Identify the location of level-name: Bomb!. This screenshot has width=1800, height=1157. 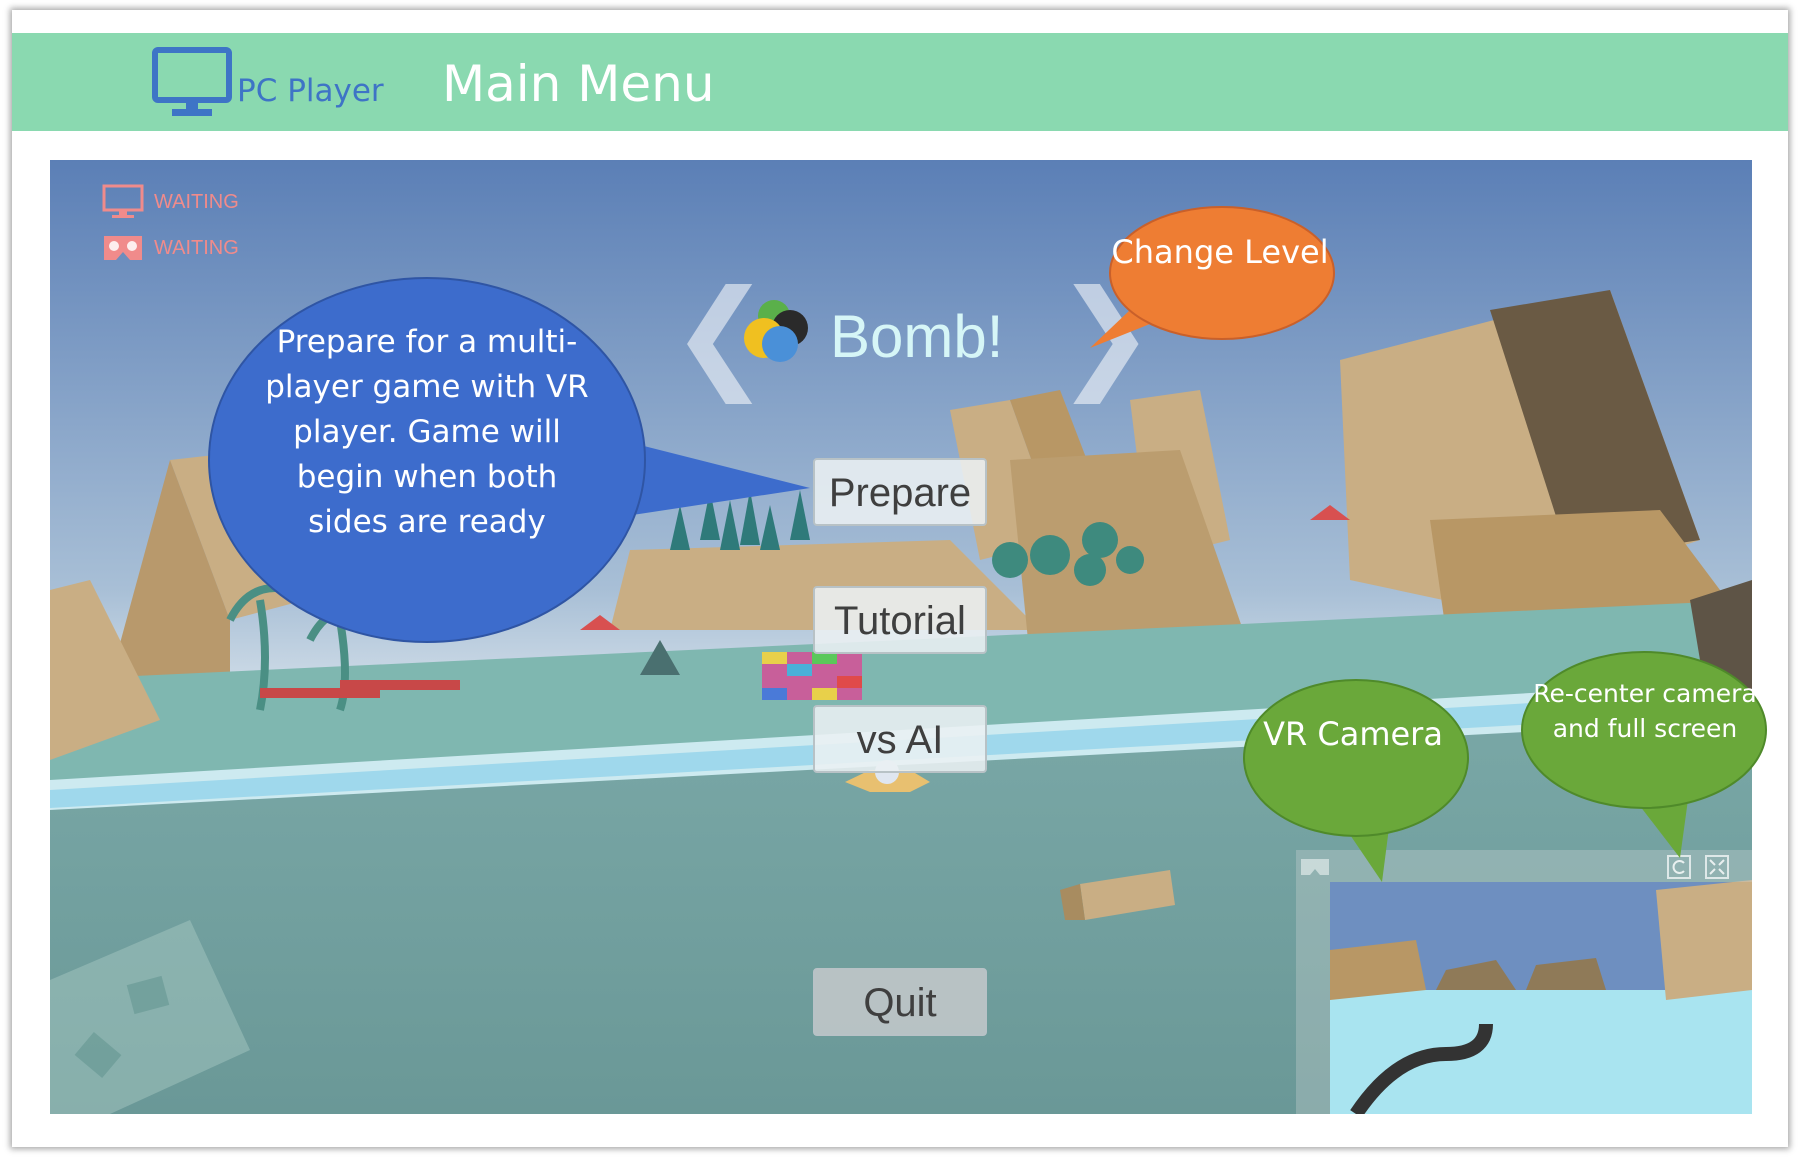
(917, 336).